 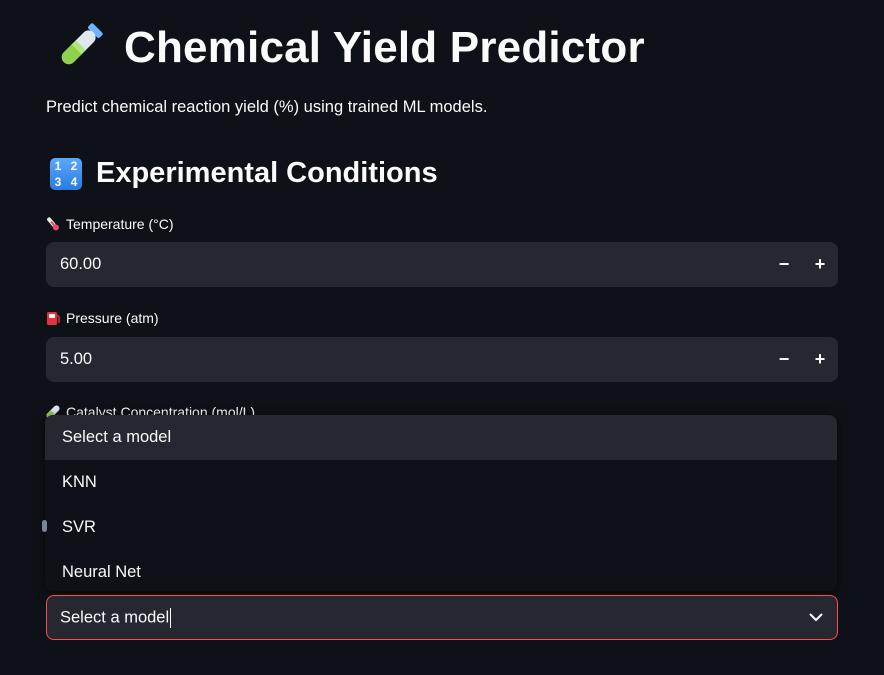 I want to click on pressure-label: Pressure (atm), so click(x=102, y=318).